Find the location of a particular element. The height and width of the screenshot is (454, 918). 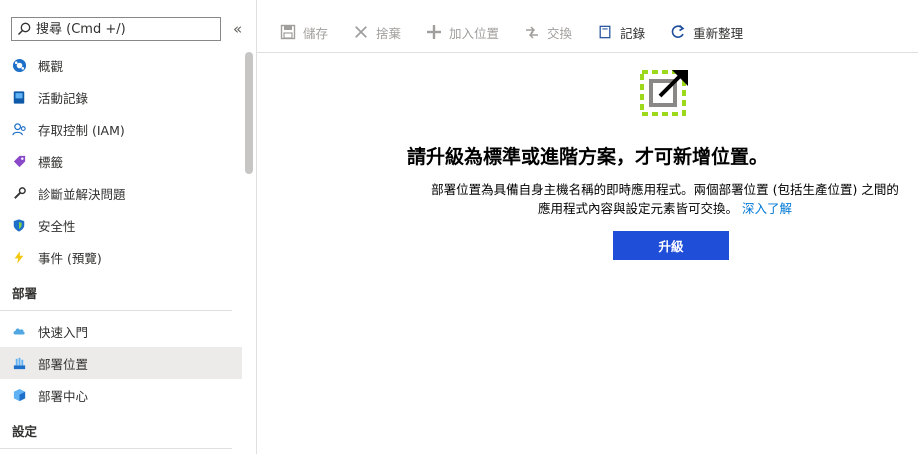

sidebar-item-label: 診斷並解決問題 is located at coordinates (82, 194).